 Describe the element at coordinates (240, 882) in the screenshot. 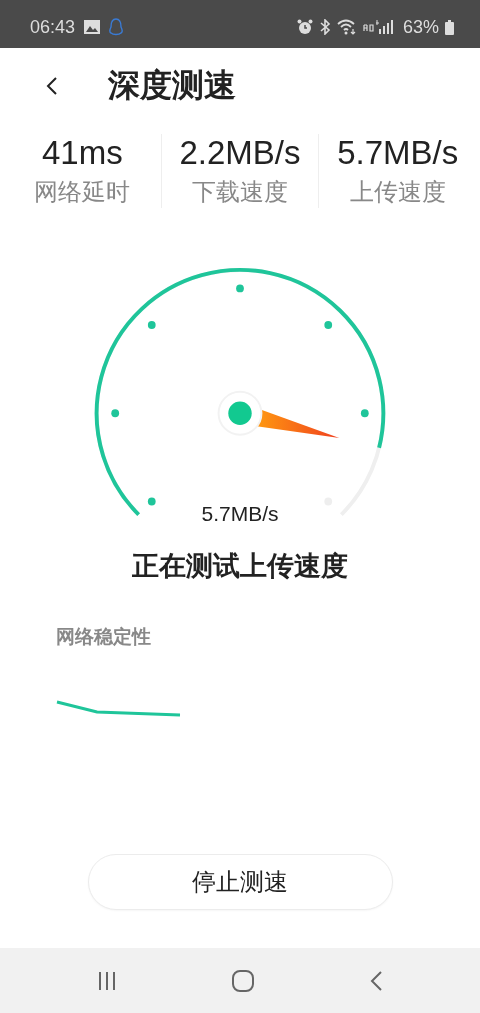

I see `stop-test-button: 停止测速` at that location.